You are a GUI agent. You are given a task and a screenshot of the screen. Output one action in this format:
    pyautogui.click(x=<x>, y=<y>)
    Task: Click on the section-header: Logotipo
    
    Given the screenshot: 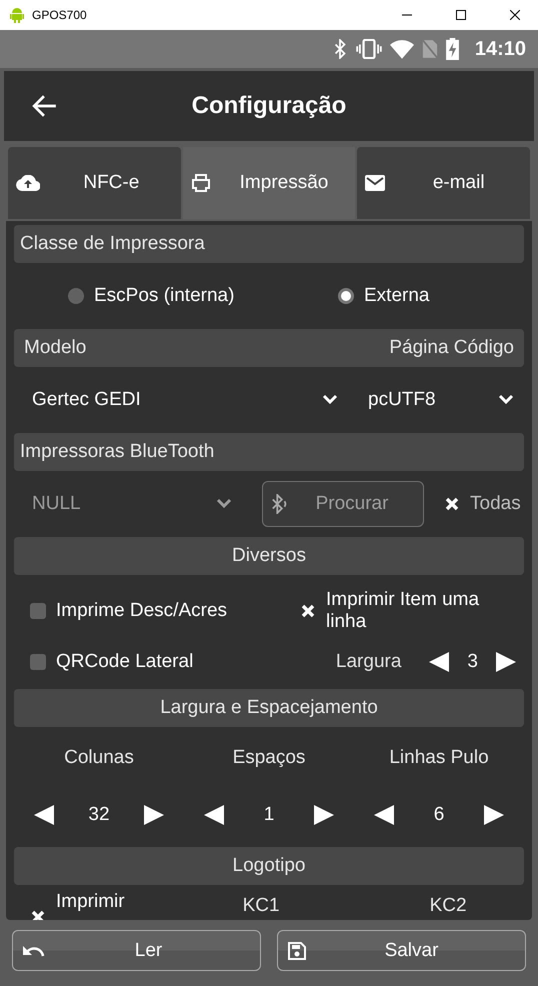 What is the action you would take?
    pyautogui.click(x=269, y=866)
    